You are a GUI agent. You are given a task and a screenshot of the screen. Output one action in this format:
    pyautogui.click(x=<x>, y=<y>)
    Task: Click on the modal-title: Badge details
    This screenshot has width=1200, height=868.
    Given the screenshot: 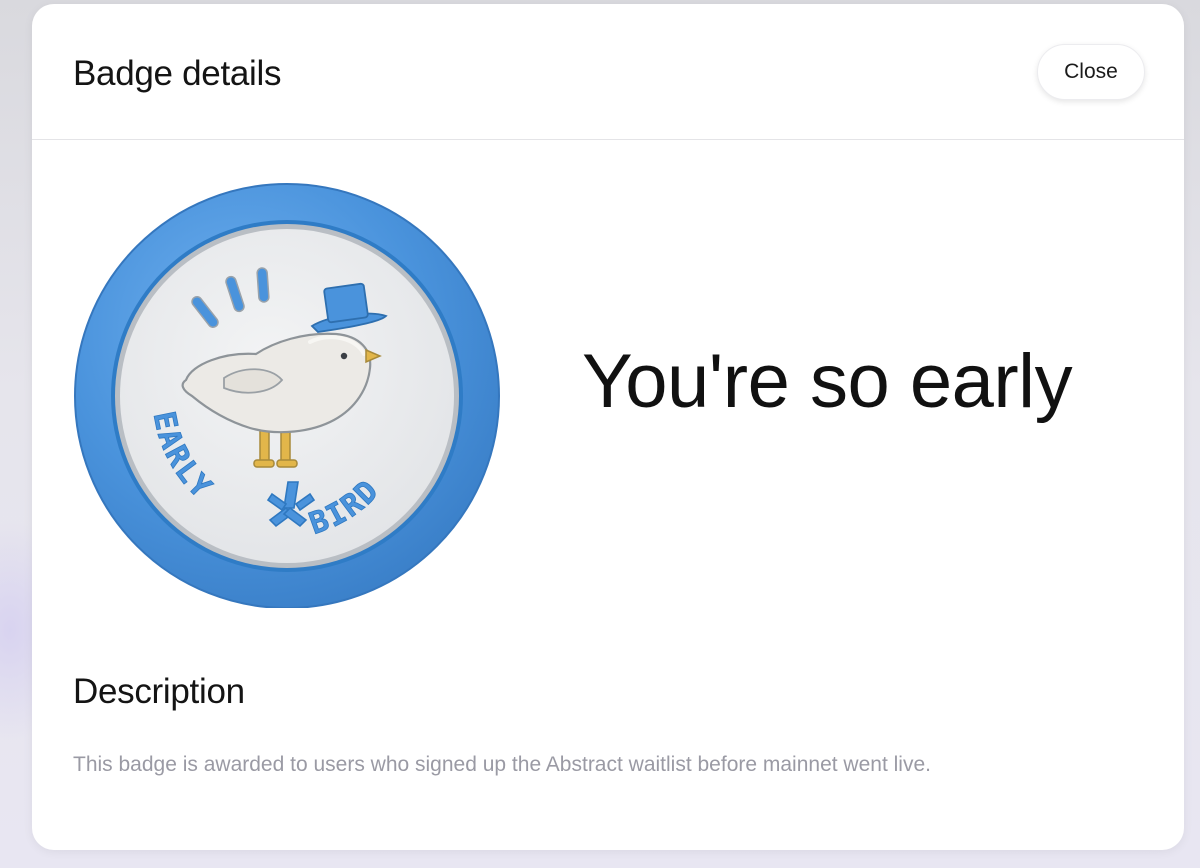 What is the action you would take?
    pyautogui.click(x=177, y=73)
    